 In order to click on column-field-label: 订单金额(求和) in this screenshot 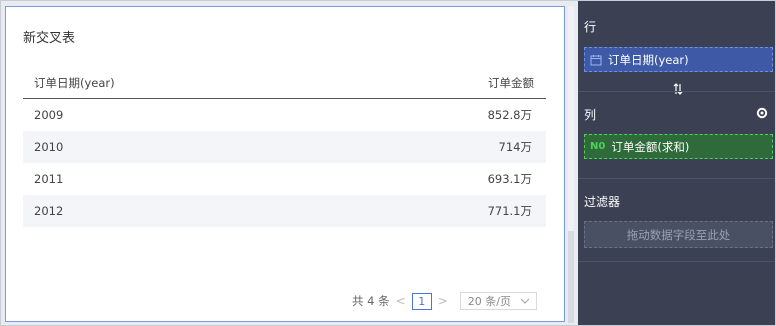, I will do `click(650, 146)`.